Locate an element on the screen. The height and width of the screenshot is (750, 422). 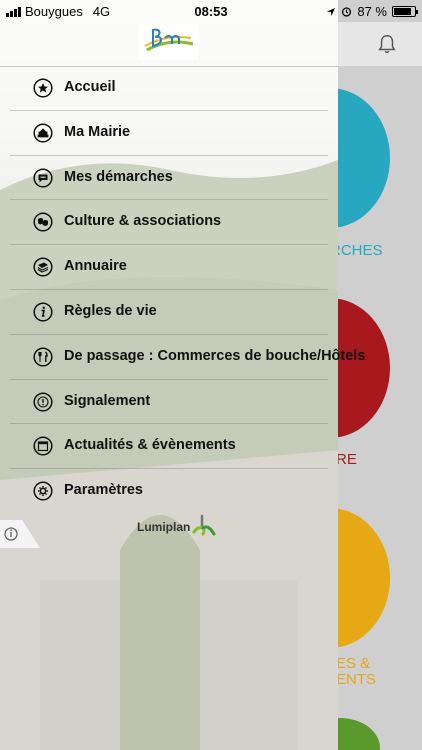
lumiplan-logo: Lumiplan is located at coordinates (176, 527).